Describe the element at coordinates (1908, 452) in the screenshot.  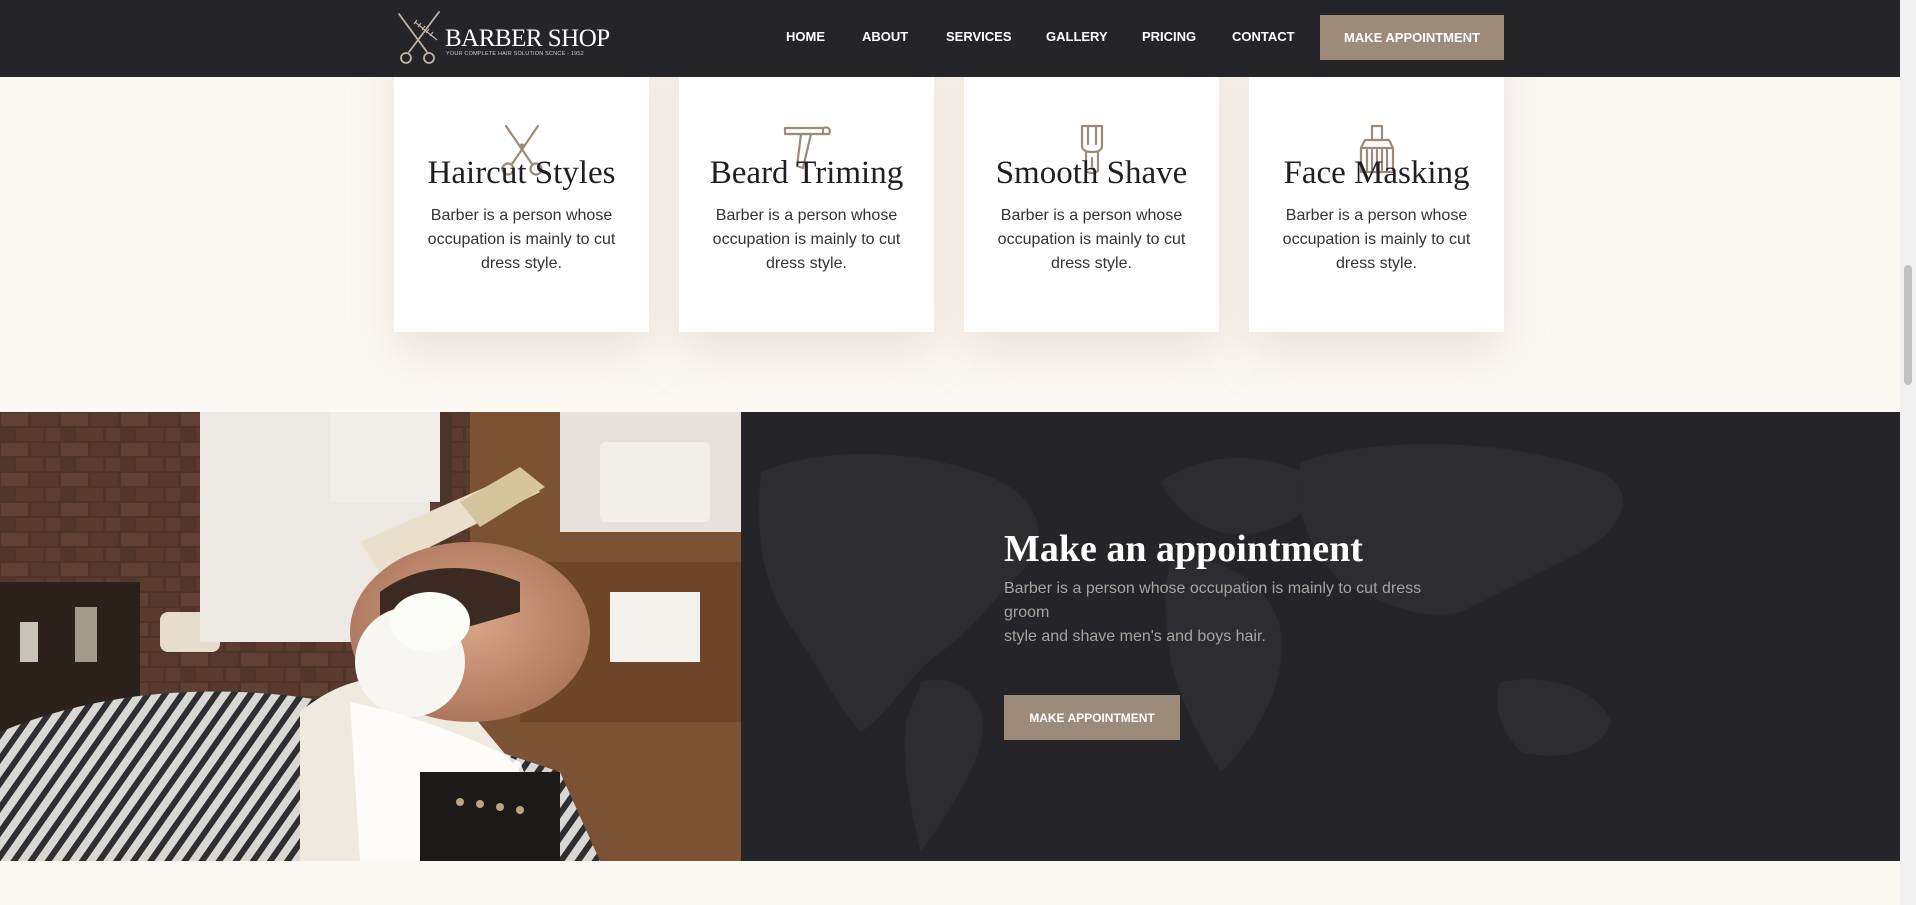
I see `page-scrollbar` at that location.